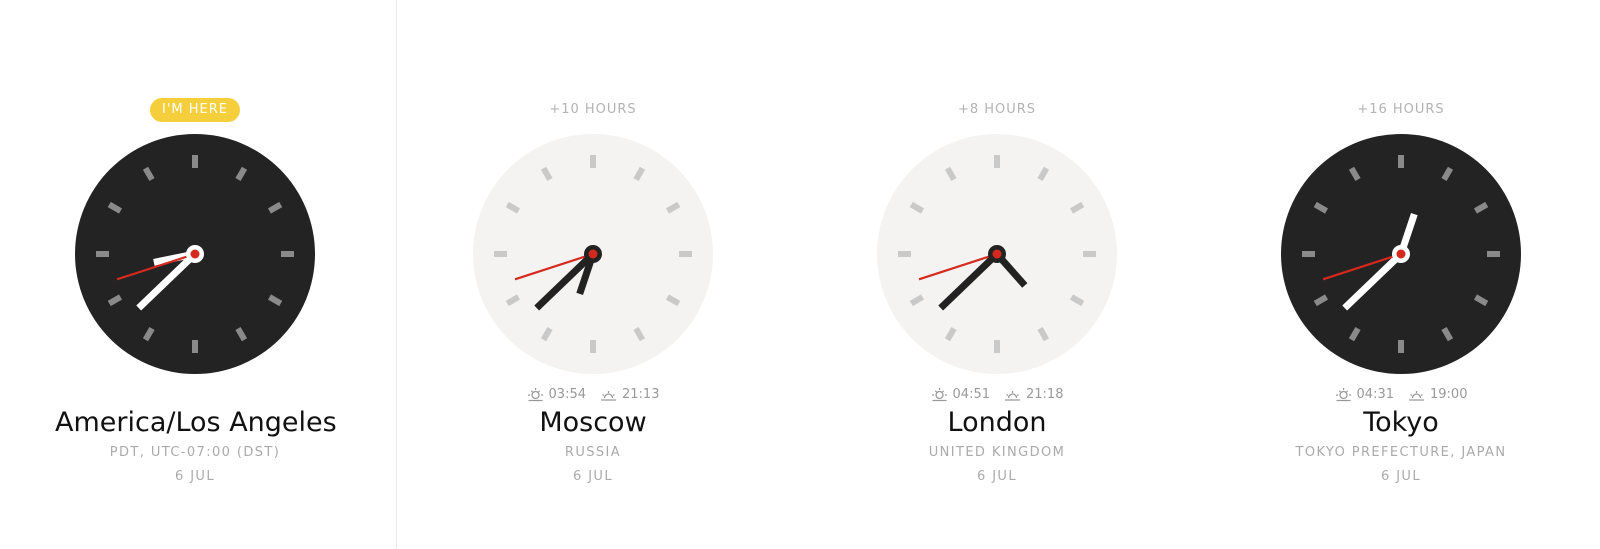  I want to click on hour-offset-label: +16 HOURS, so click(1401, 109).